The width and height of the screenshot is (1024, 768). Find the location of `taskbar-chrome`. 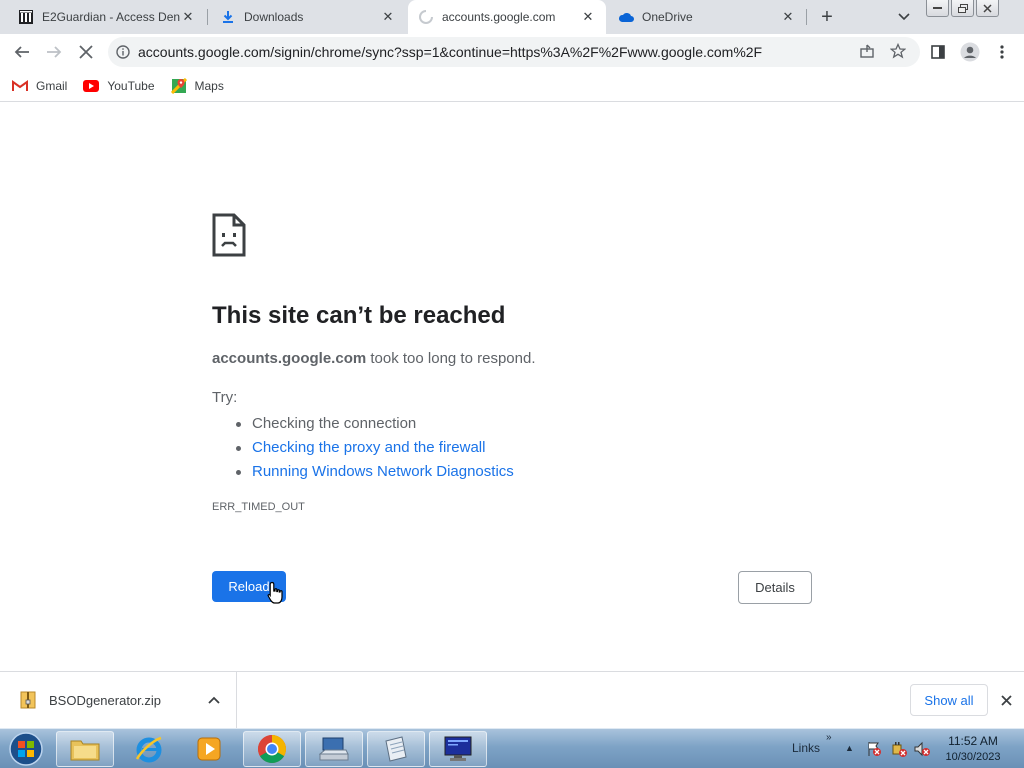

taskbar-chrome is located at coordinates (272, 749).